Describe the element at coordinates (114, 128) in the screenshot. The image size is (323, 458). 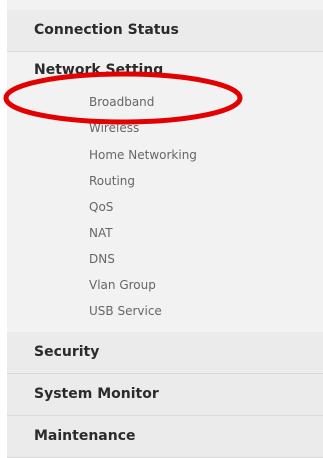
I see `submenu-wireless: Wireless` at that location.